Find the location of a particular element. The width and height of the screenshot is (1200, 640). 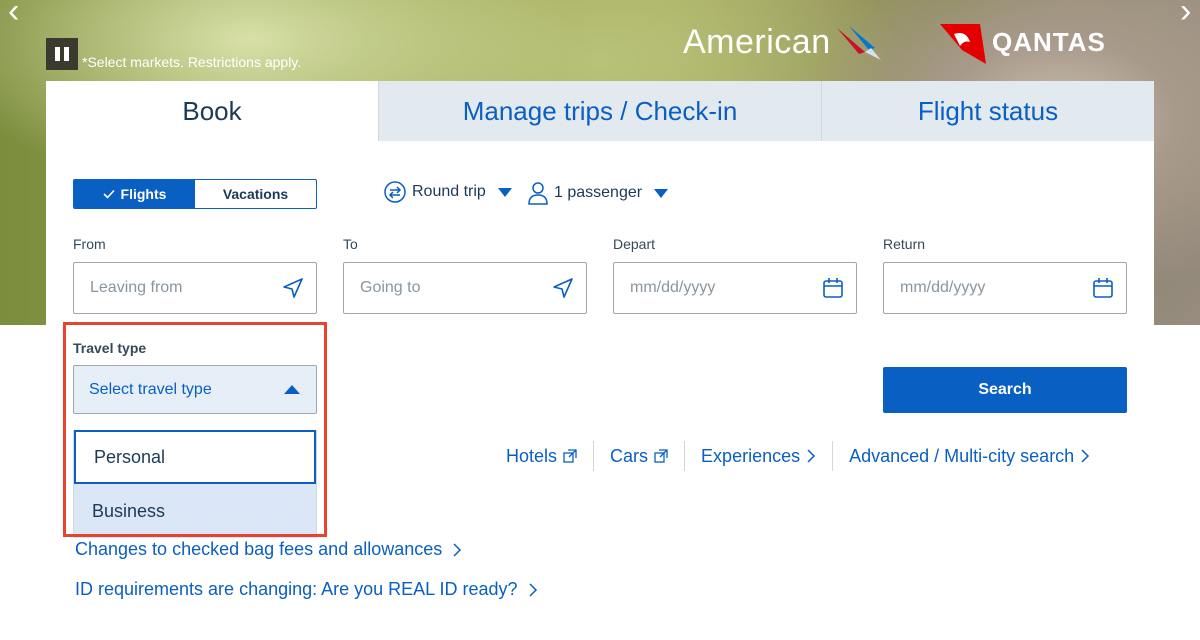

annotation-highlight-box is located at coordinates (195, 429).